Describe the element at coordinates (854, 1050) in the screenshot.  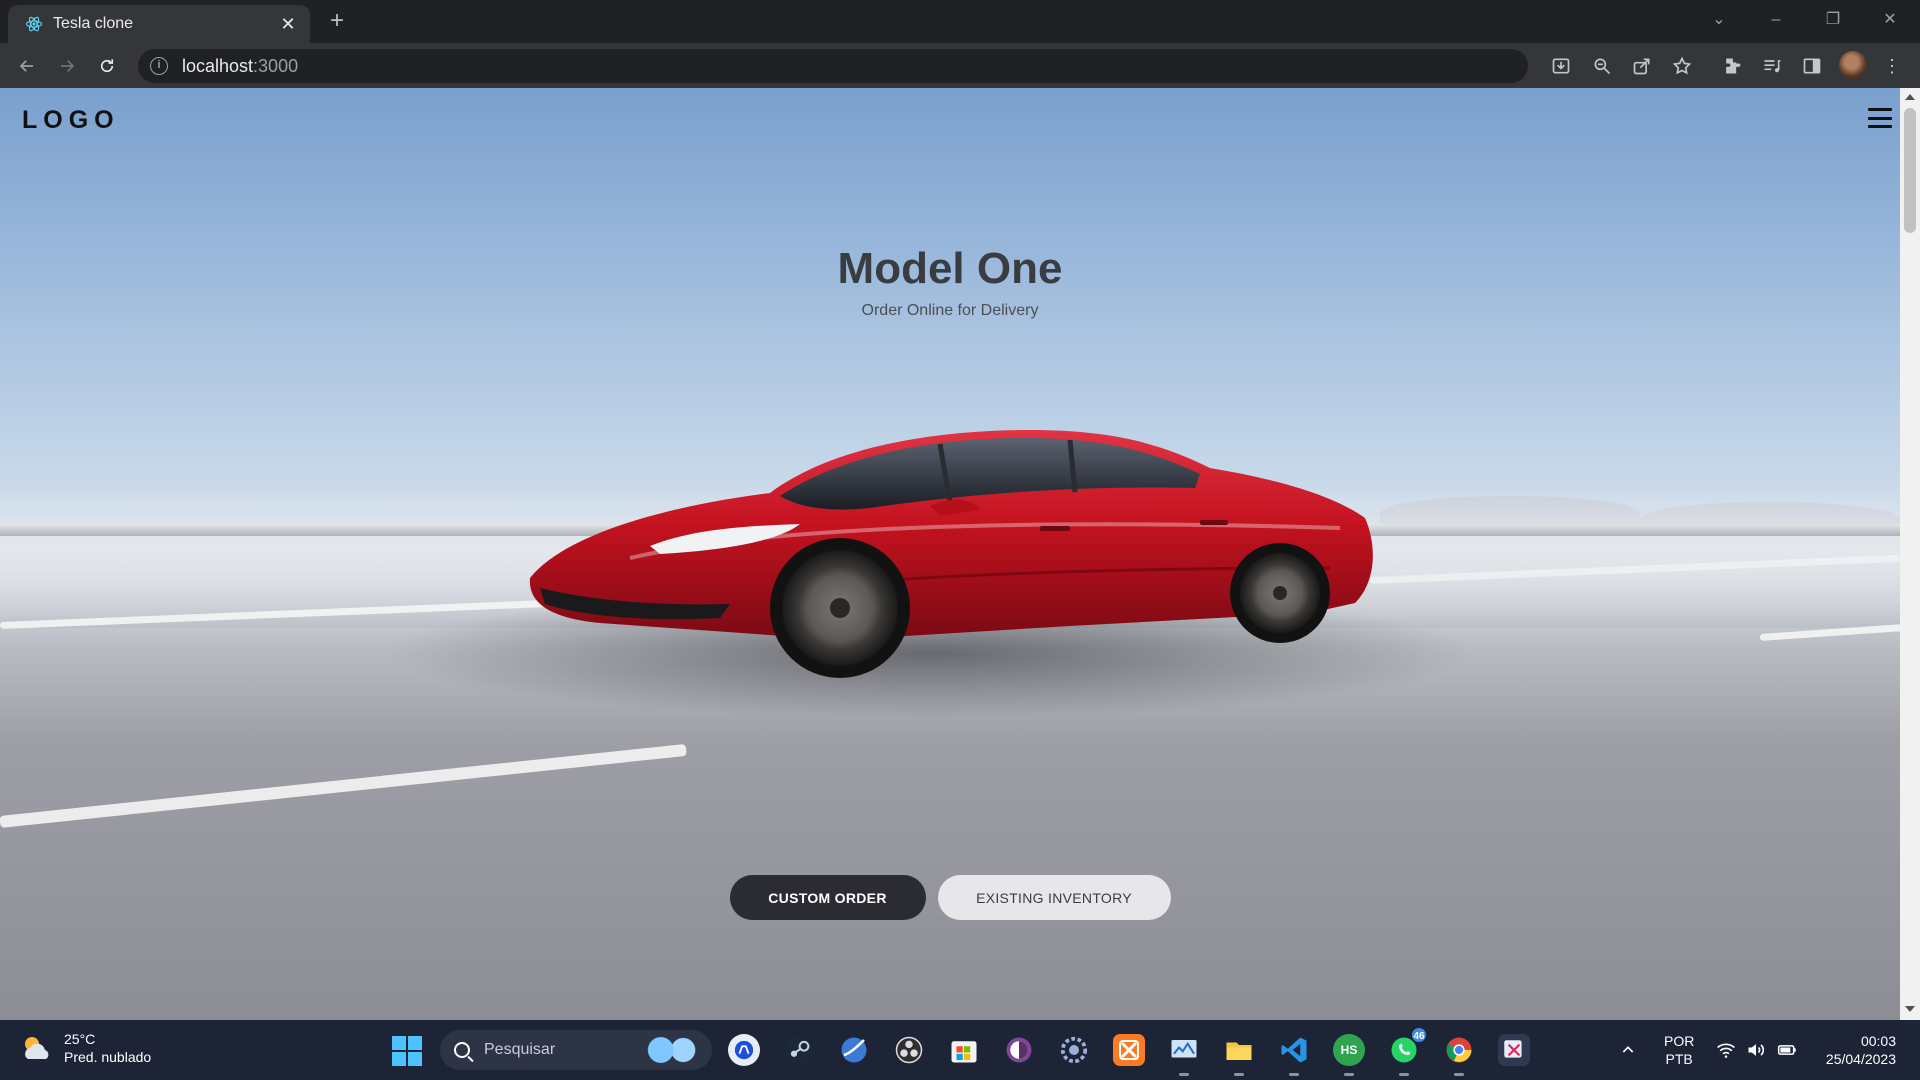
I see `browser-icon` at that location.